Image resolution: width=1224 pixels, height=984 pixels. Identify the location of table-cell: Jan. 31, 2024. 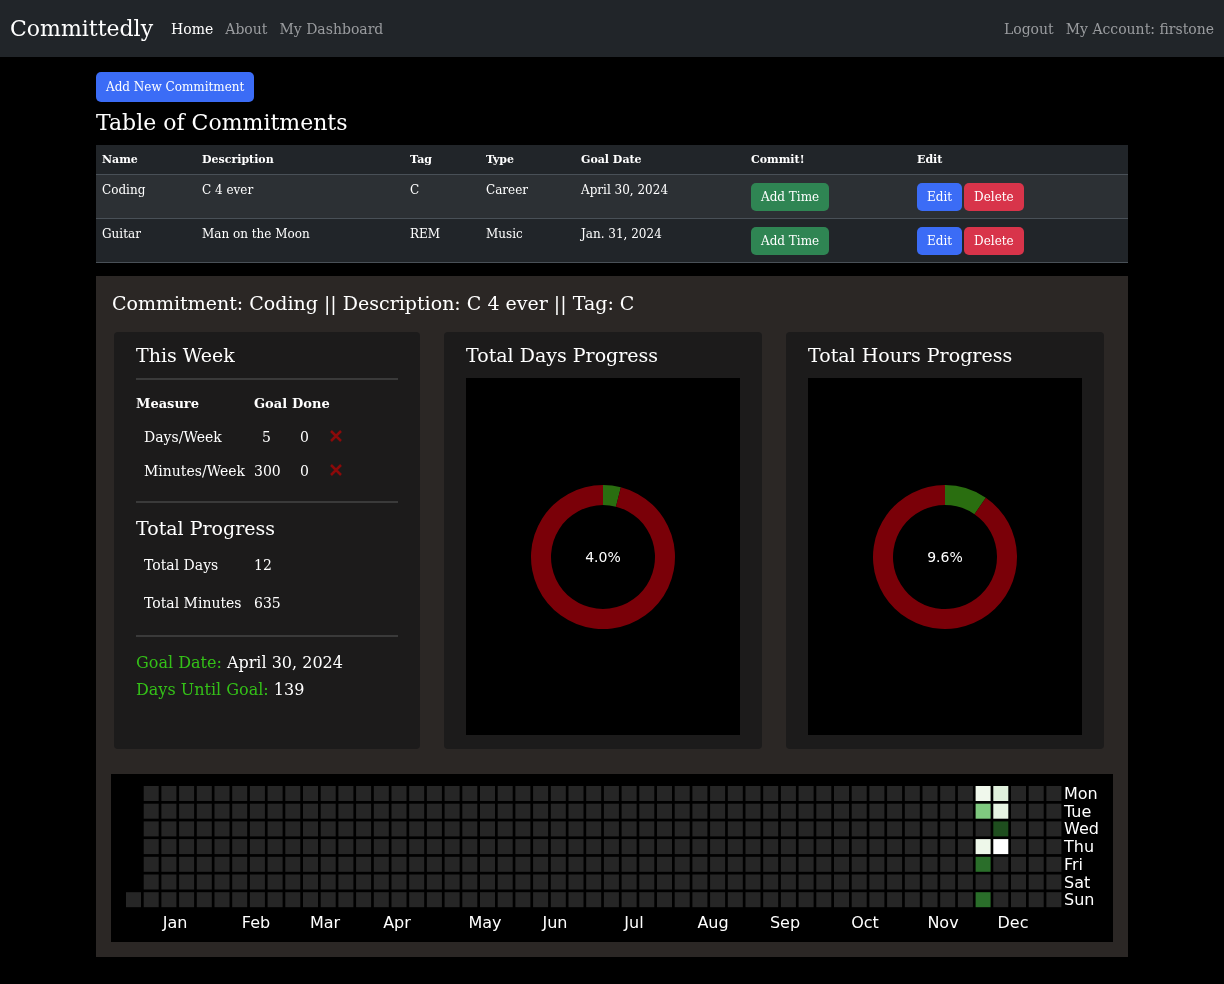
(660, 240).